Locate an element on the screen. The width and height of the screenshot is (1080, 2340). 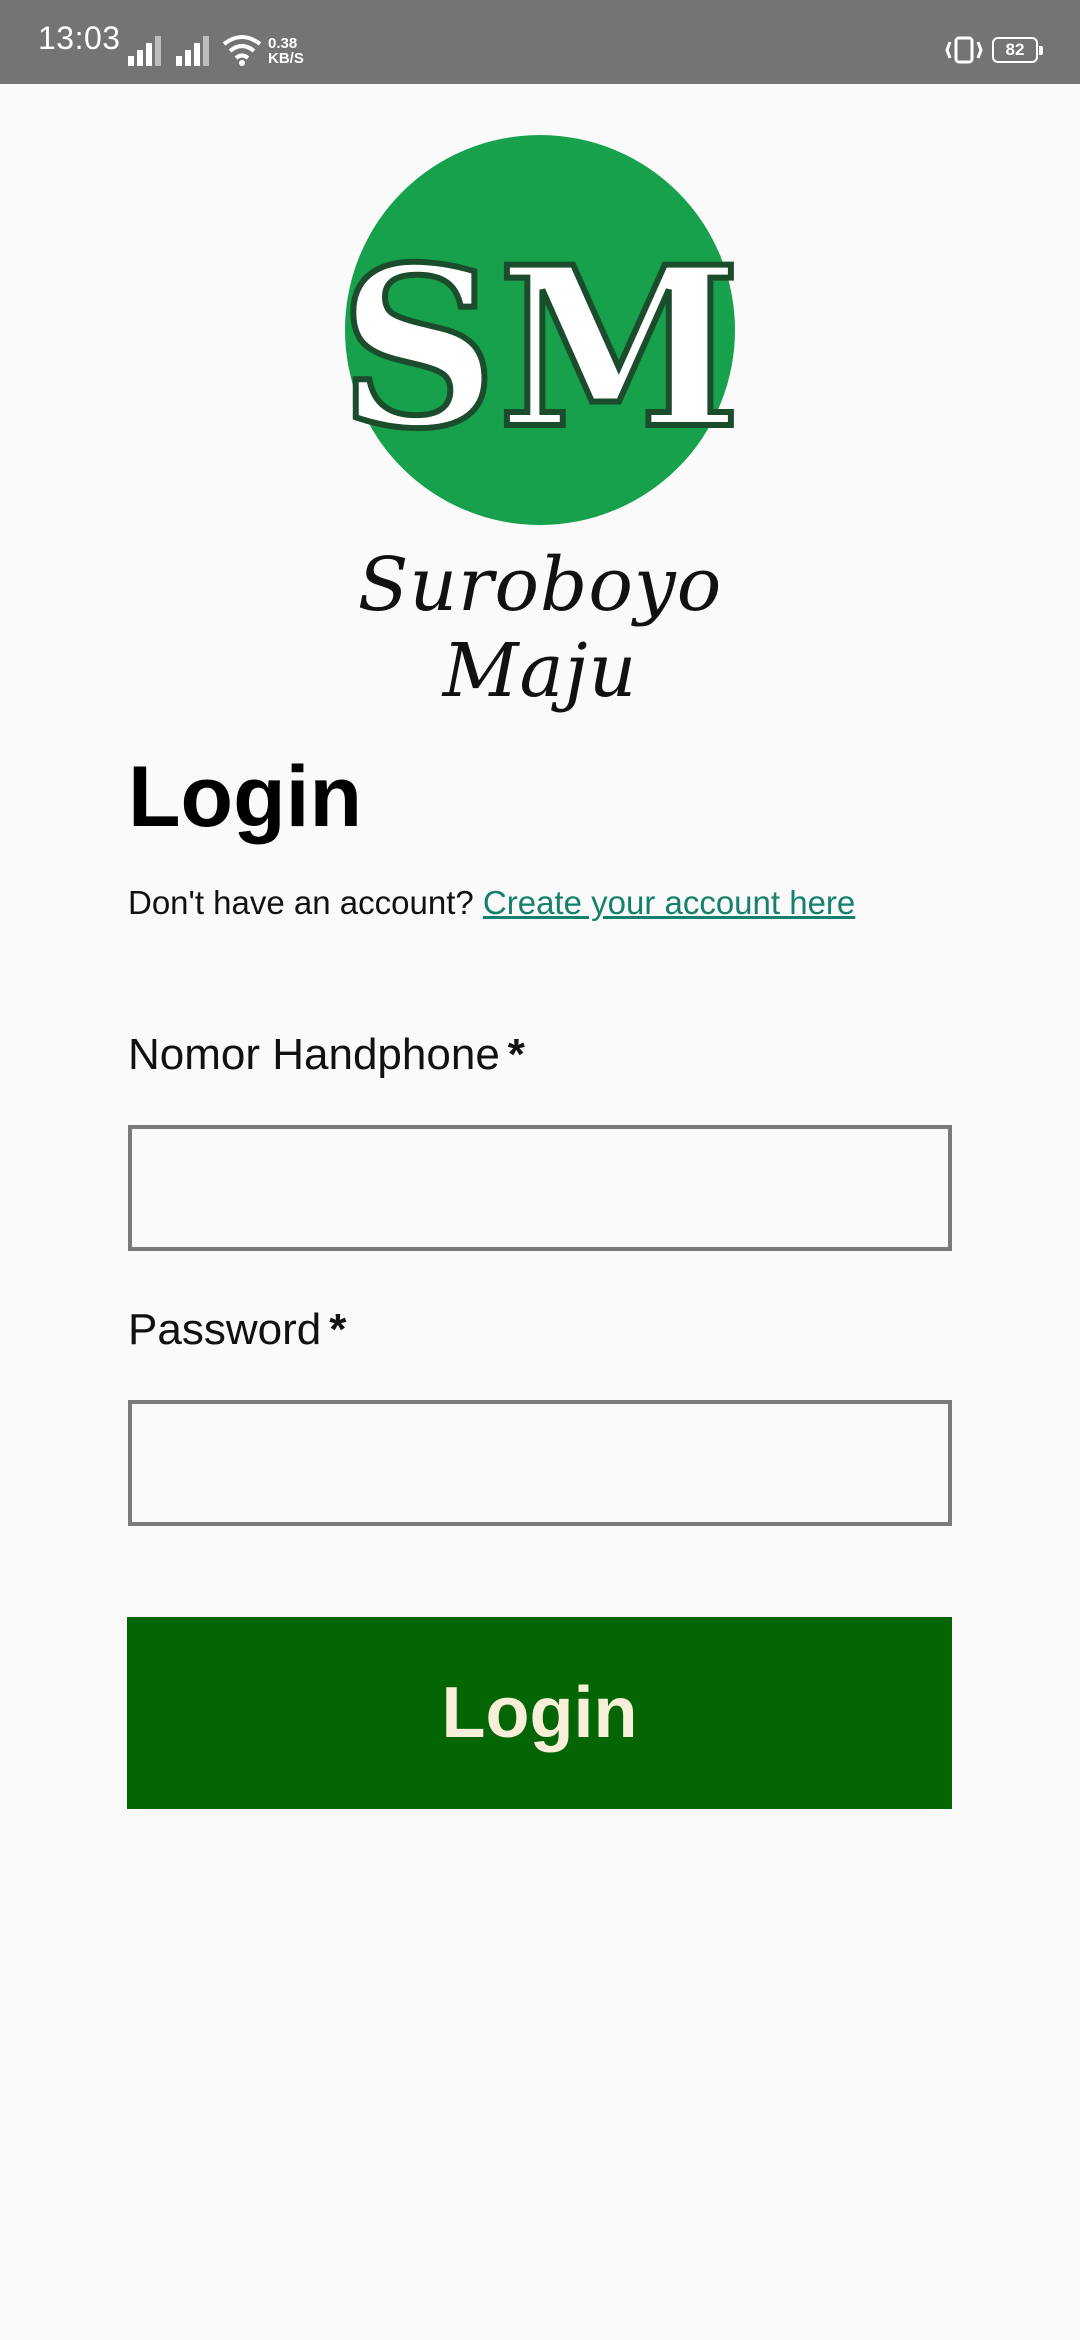
logo-monogram: SM is located at coordinates (540, 347).